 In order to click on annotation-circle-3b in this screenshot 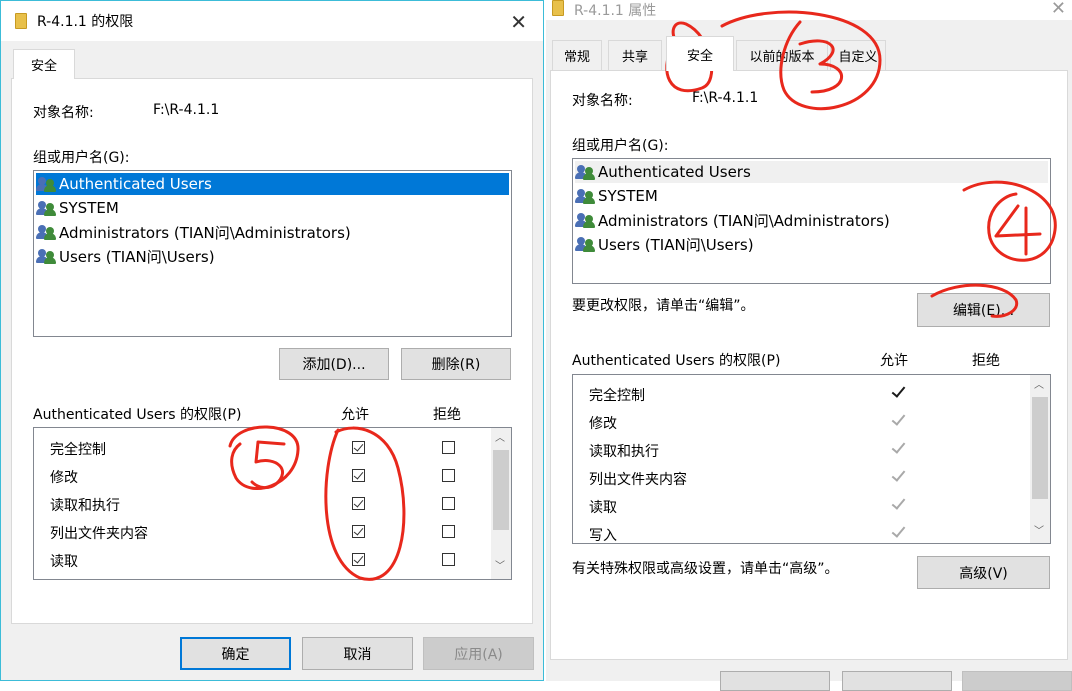, I will do `click(801, 60)`.